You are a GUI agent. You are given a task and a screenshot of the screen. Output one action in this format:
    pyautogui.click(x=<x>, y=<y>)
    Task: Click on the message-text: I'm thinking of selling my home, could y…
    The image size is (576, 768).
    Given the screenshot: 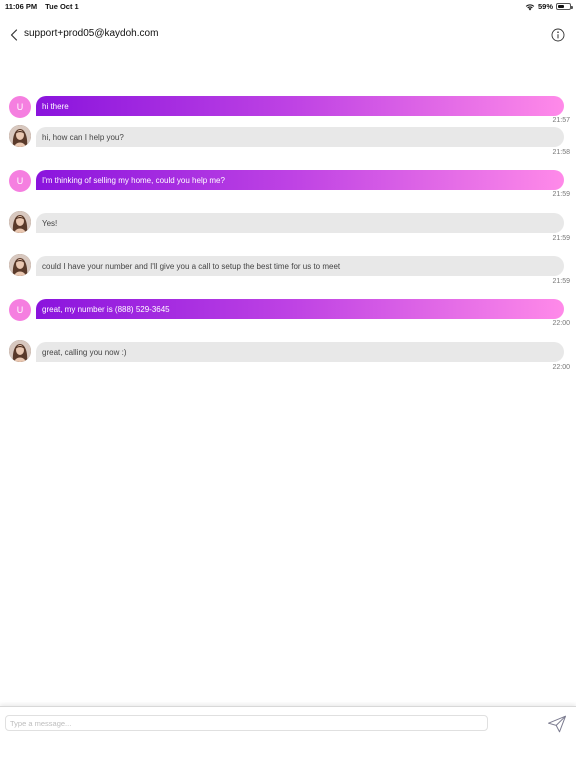 What is the action you would take?
    pyautogui.click(x=133, y=180)
    